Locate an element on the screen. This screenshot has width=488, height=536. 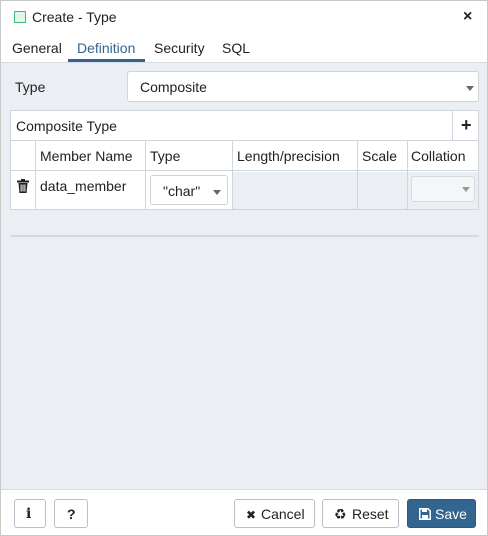
member-type-select: "char" is located at coordinates (189, 190).